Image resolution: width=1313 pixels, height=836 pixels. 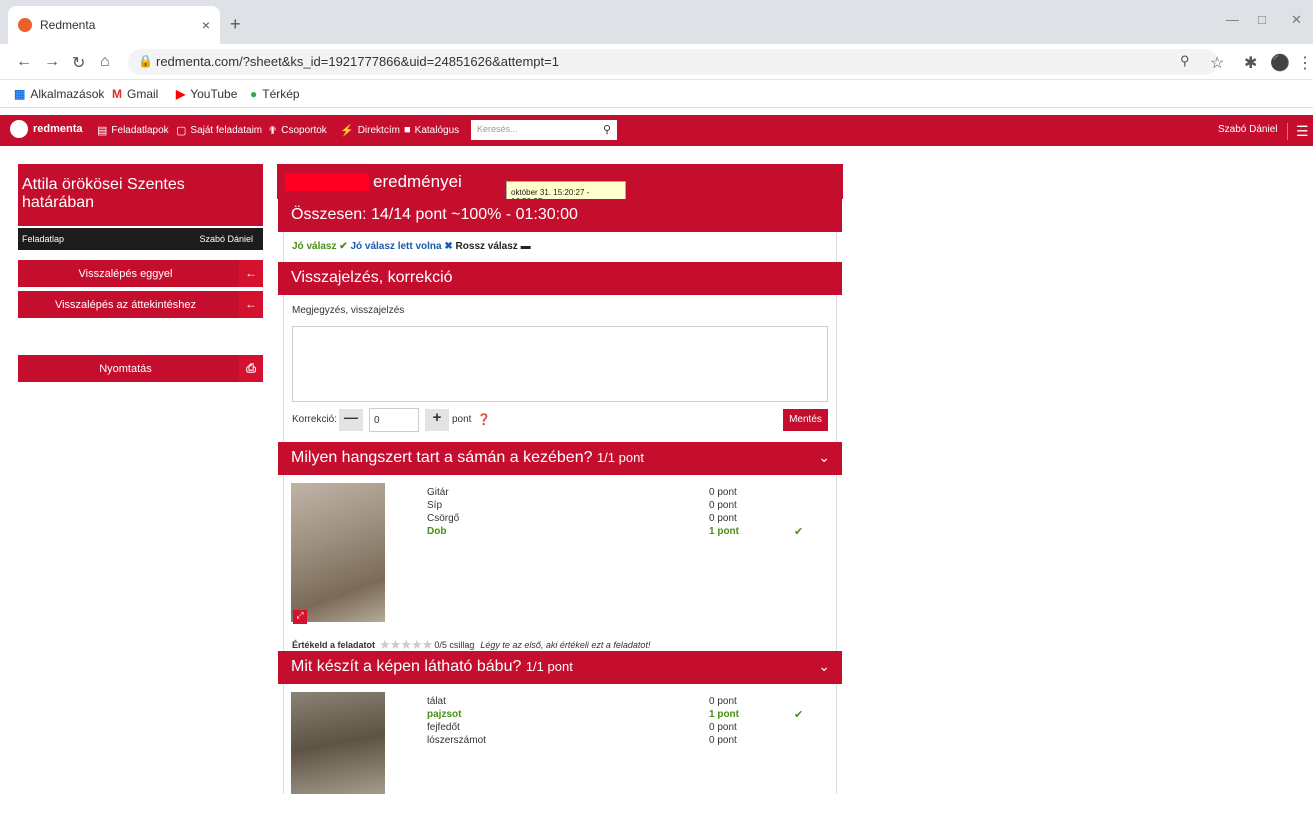 What do you see at coordinates (560, 215) in the screenshot?
I see `total-score-header: Összesen: 14/14 pont ~100% - 01:30:00` at bounding box center [560, 215].